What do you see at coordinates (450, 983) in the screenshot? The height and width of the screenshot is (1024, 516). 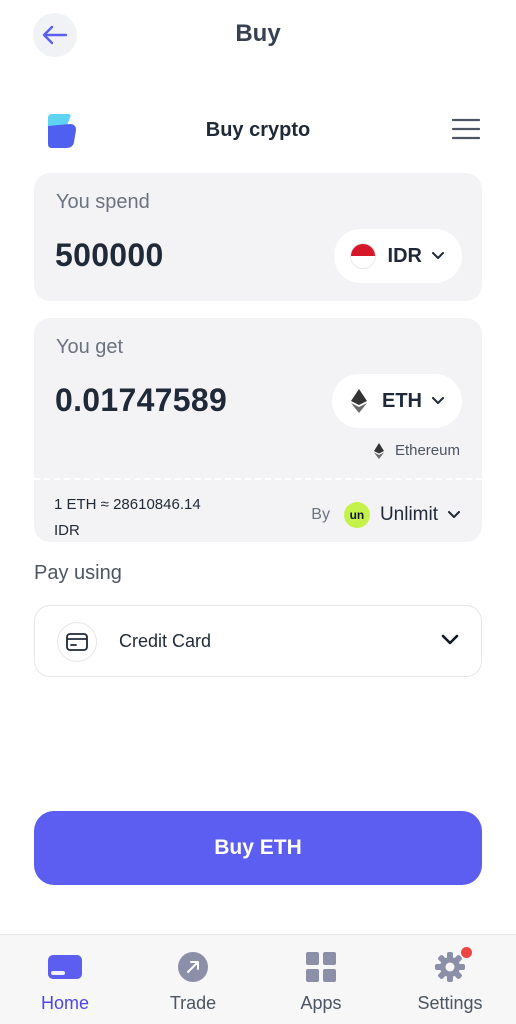 I see `nav-settings: Settings` at bounding box center [450, 983].